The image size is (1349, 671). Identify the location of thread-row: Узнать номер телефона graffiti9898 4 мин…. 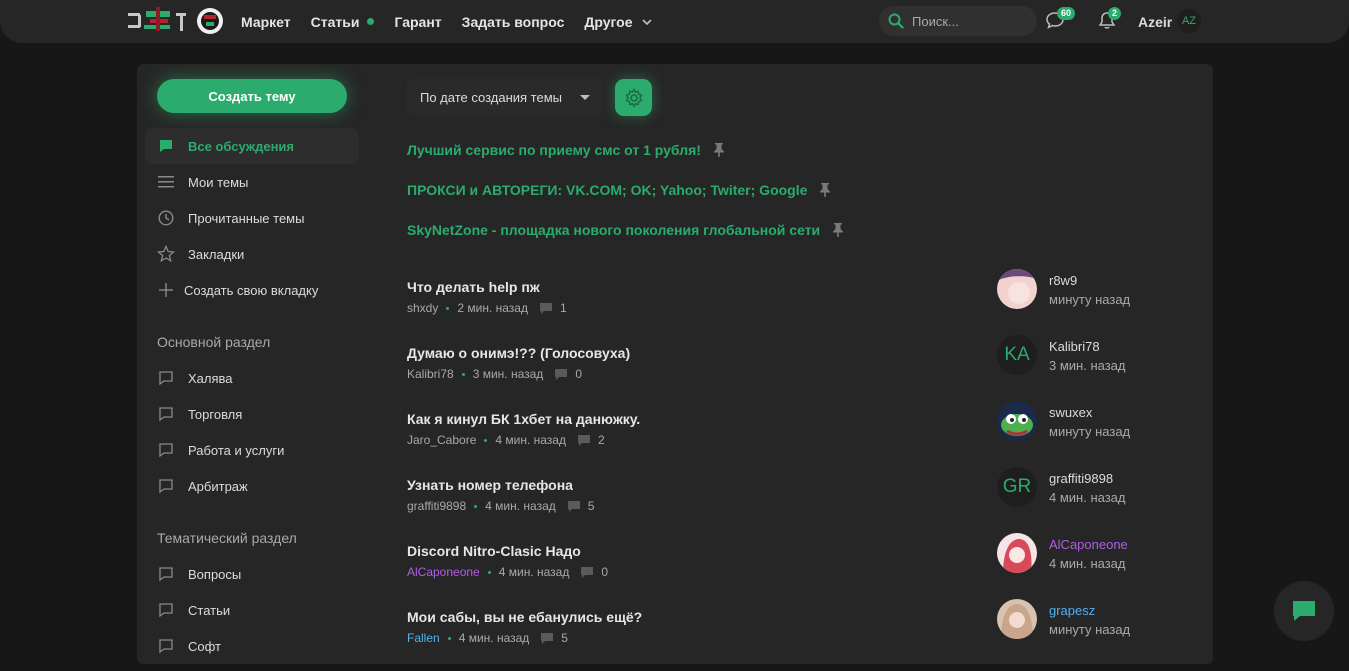
(797, 503).